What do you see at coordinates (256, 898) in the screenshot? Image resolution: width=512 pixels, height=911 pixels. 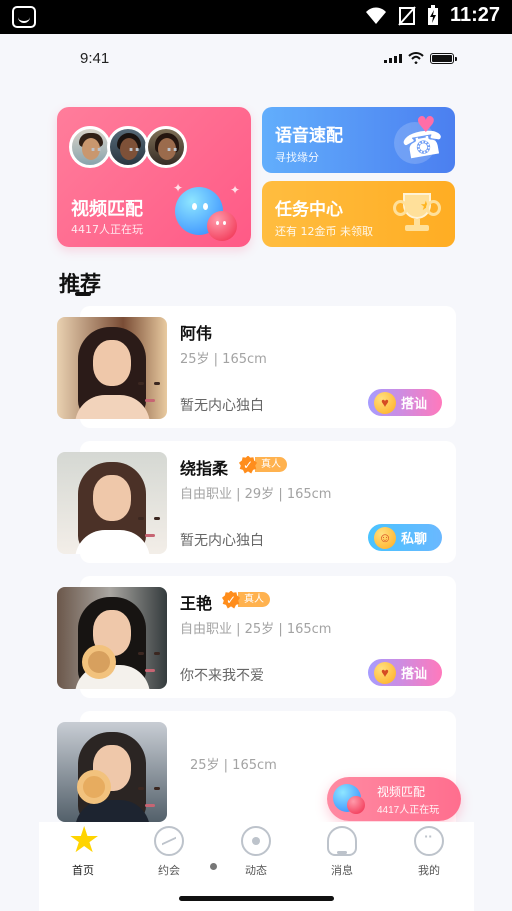 I see `home-indicator` at bounding box center [256, 898].